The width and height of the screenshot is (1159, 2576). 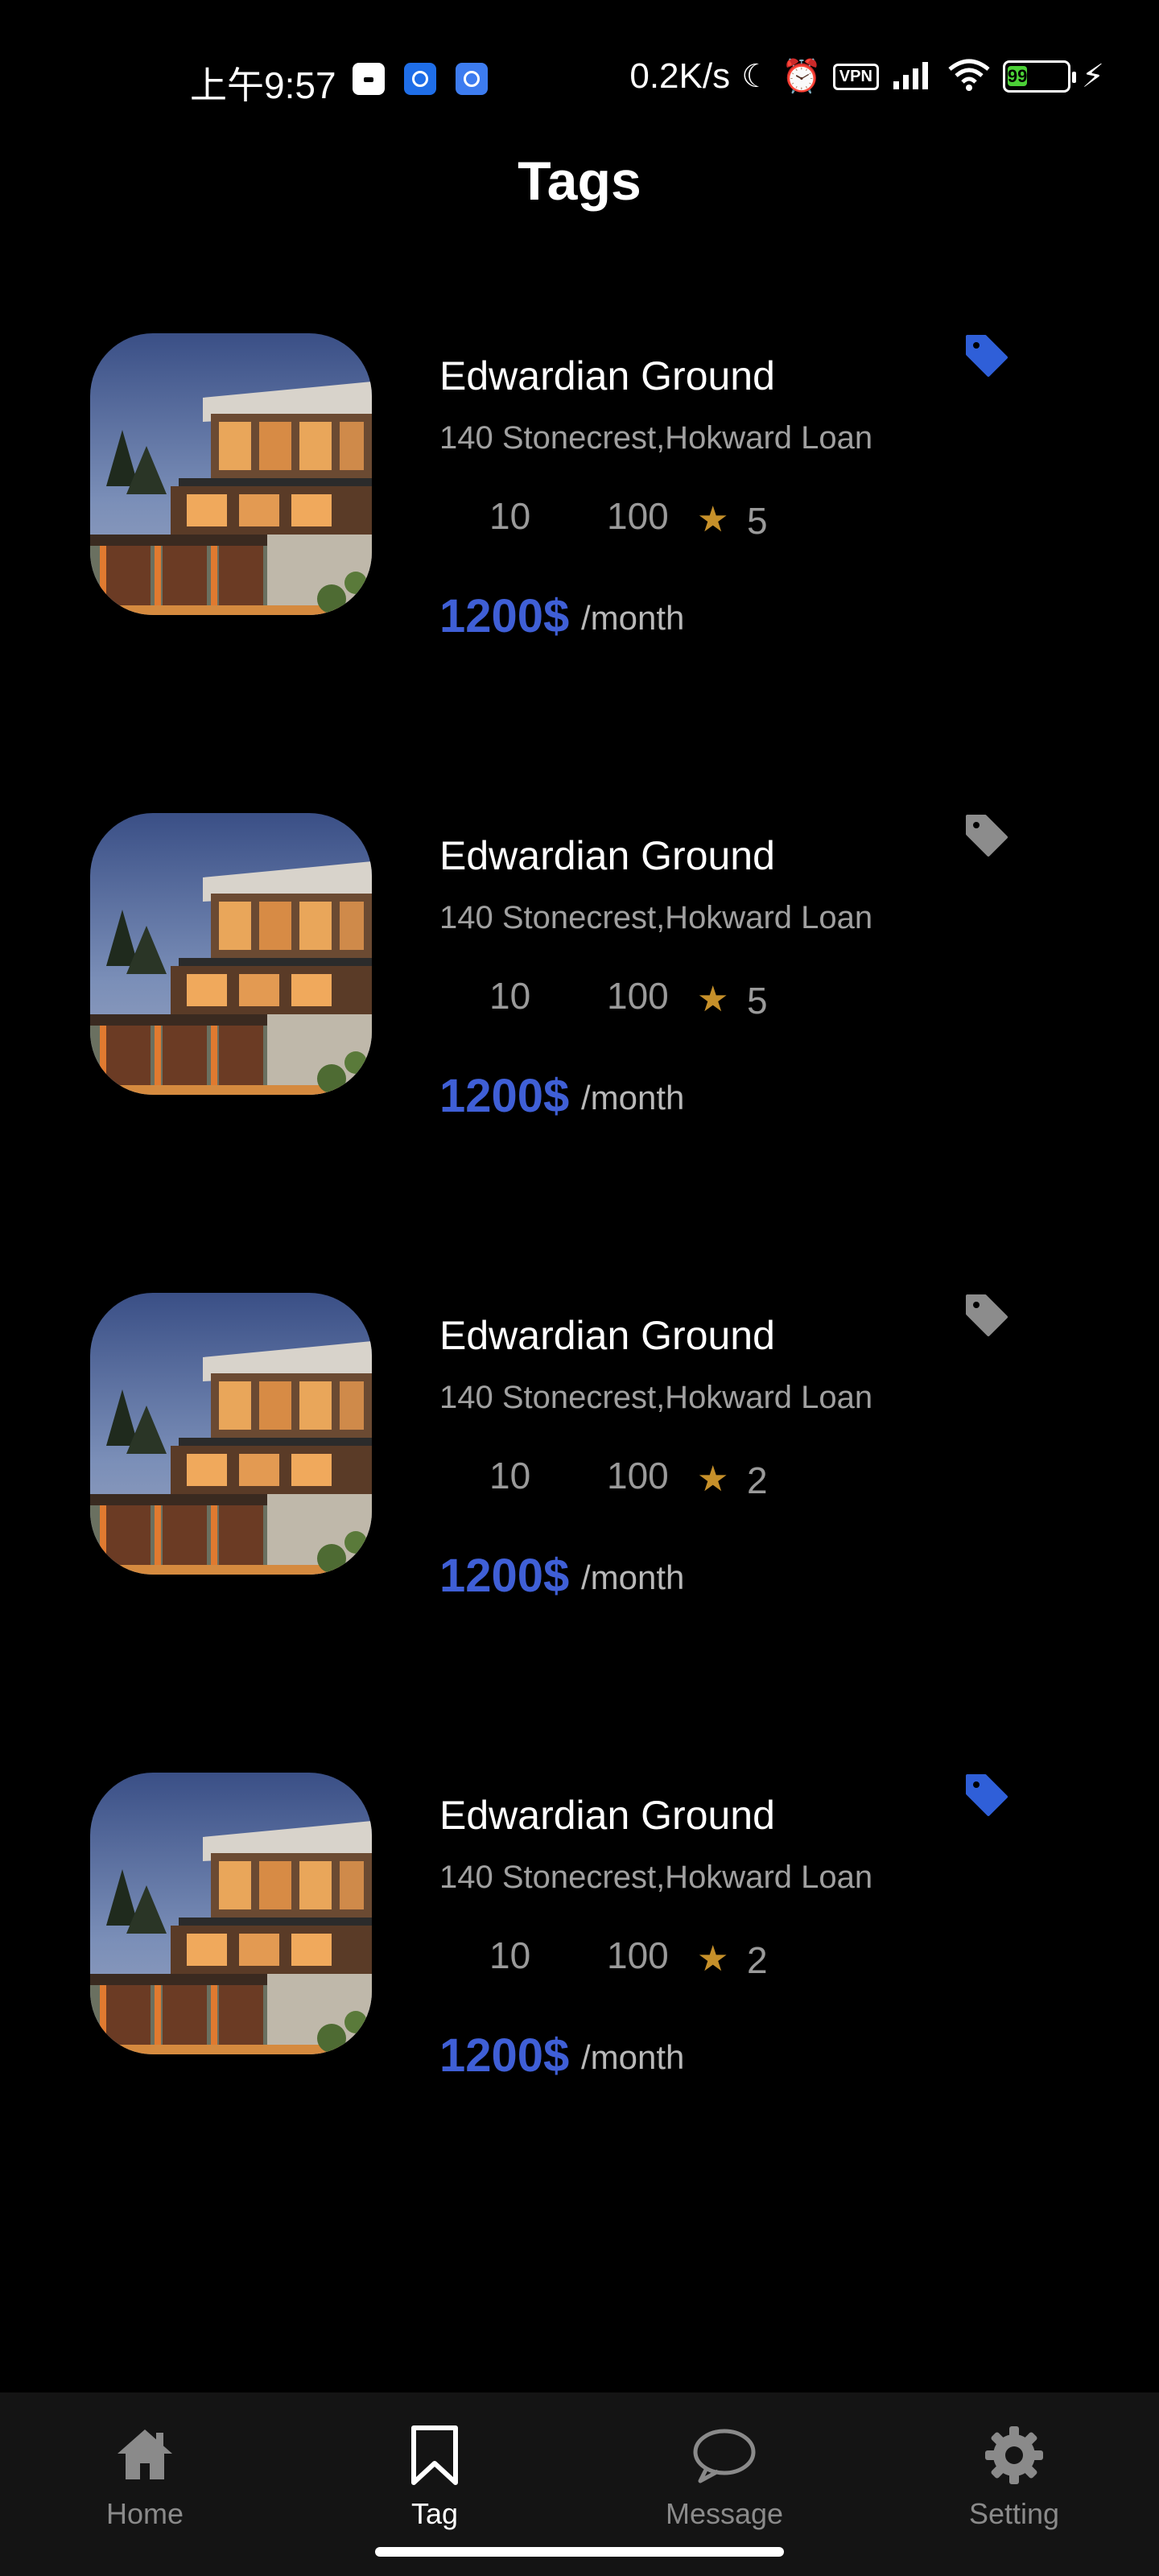 What do you see at coordinates (755, 76) in the screenshot?
I see `moon-icon: ☾` at bounding box center [755, 76].